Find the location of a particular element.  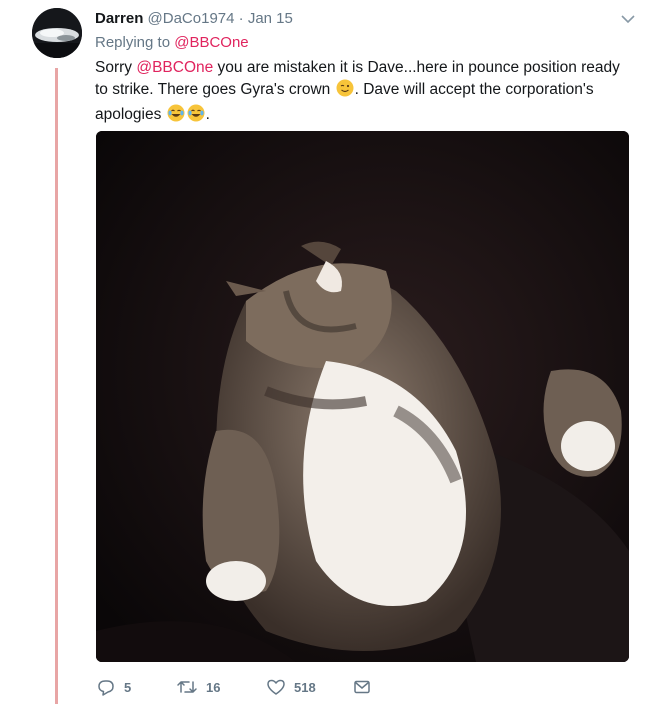

retweet-action: 16 is located at coordinates (198, 687).